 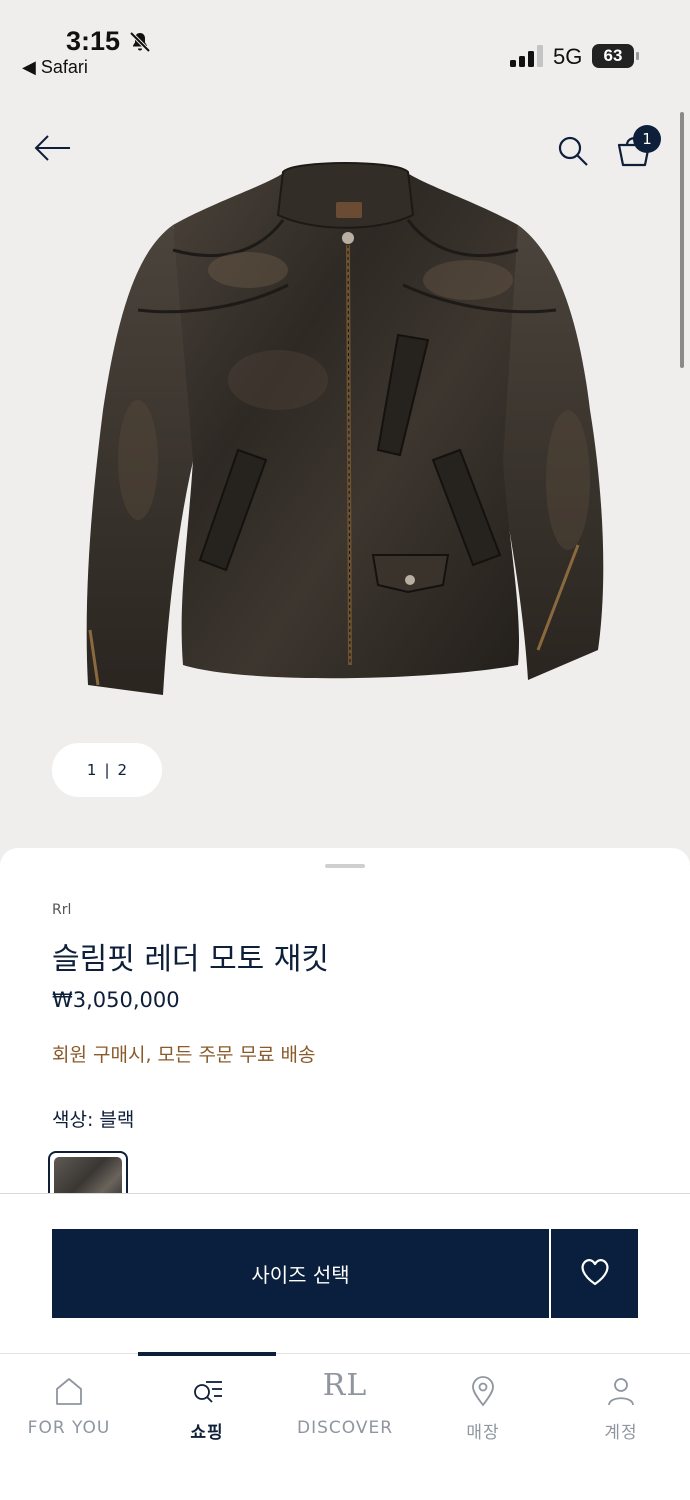 I want to click on account-icon, so click(x=621, y=1392).